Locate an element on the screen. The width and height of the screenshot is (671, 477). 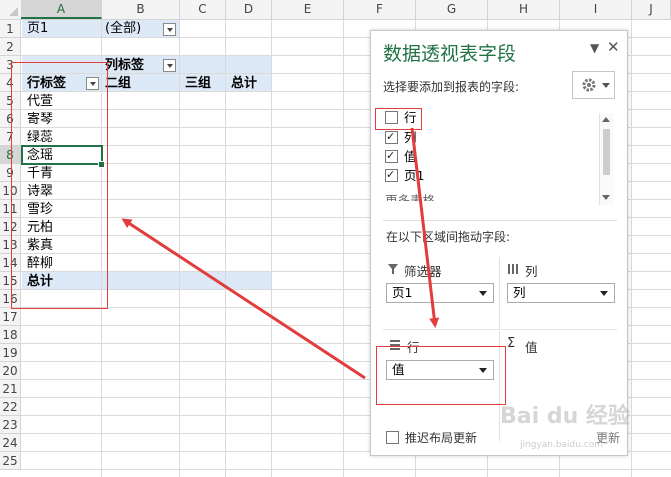
watermark-url: jingyan.baidu.com is located at coordinates (562, 445).